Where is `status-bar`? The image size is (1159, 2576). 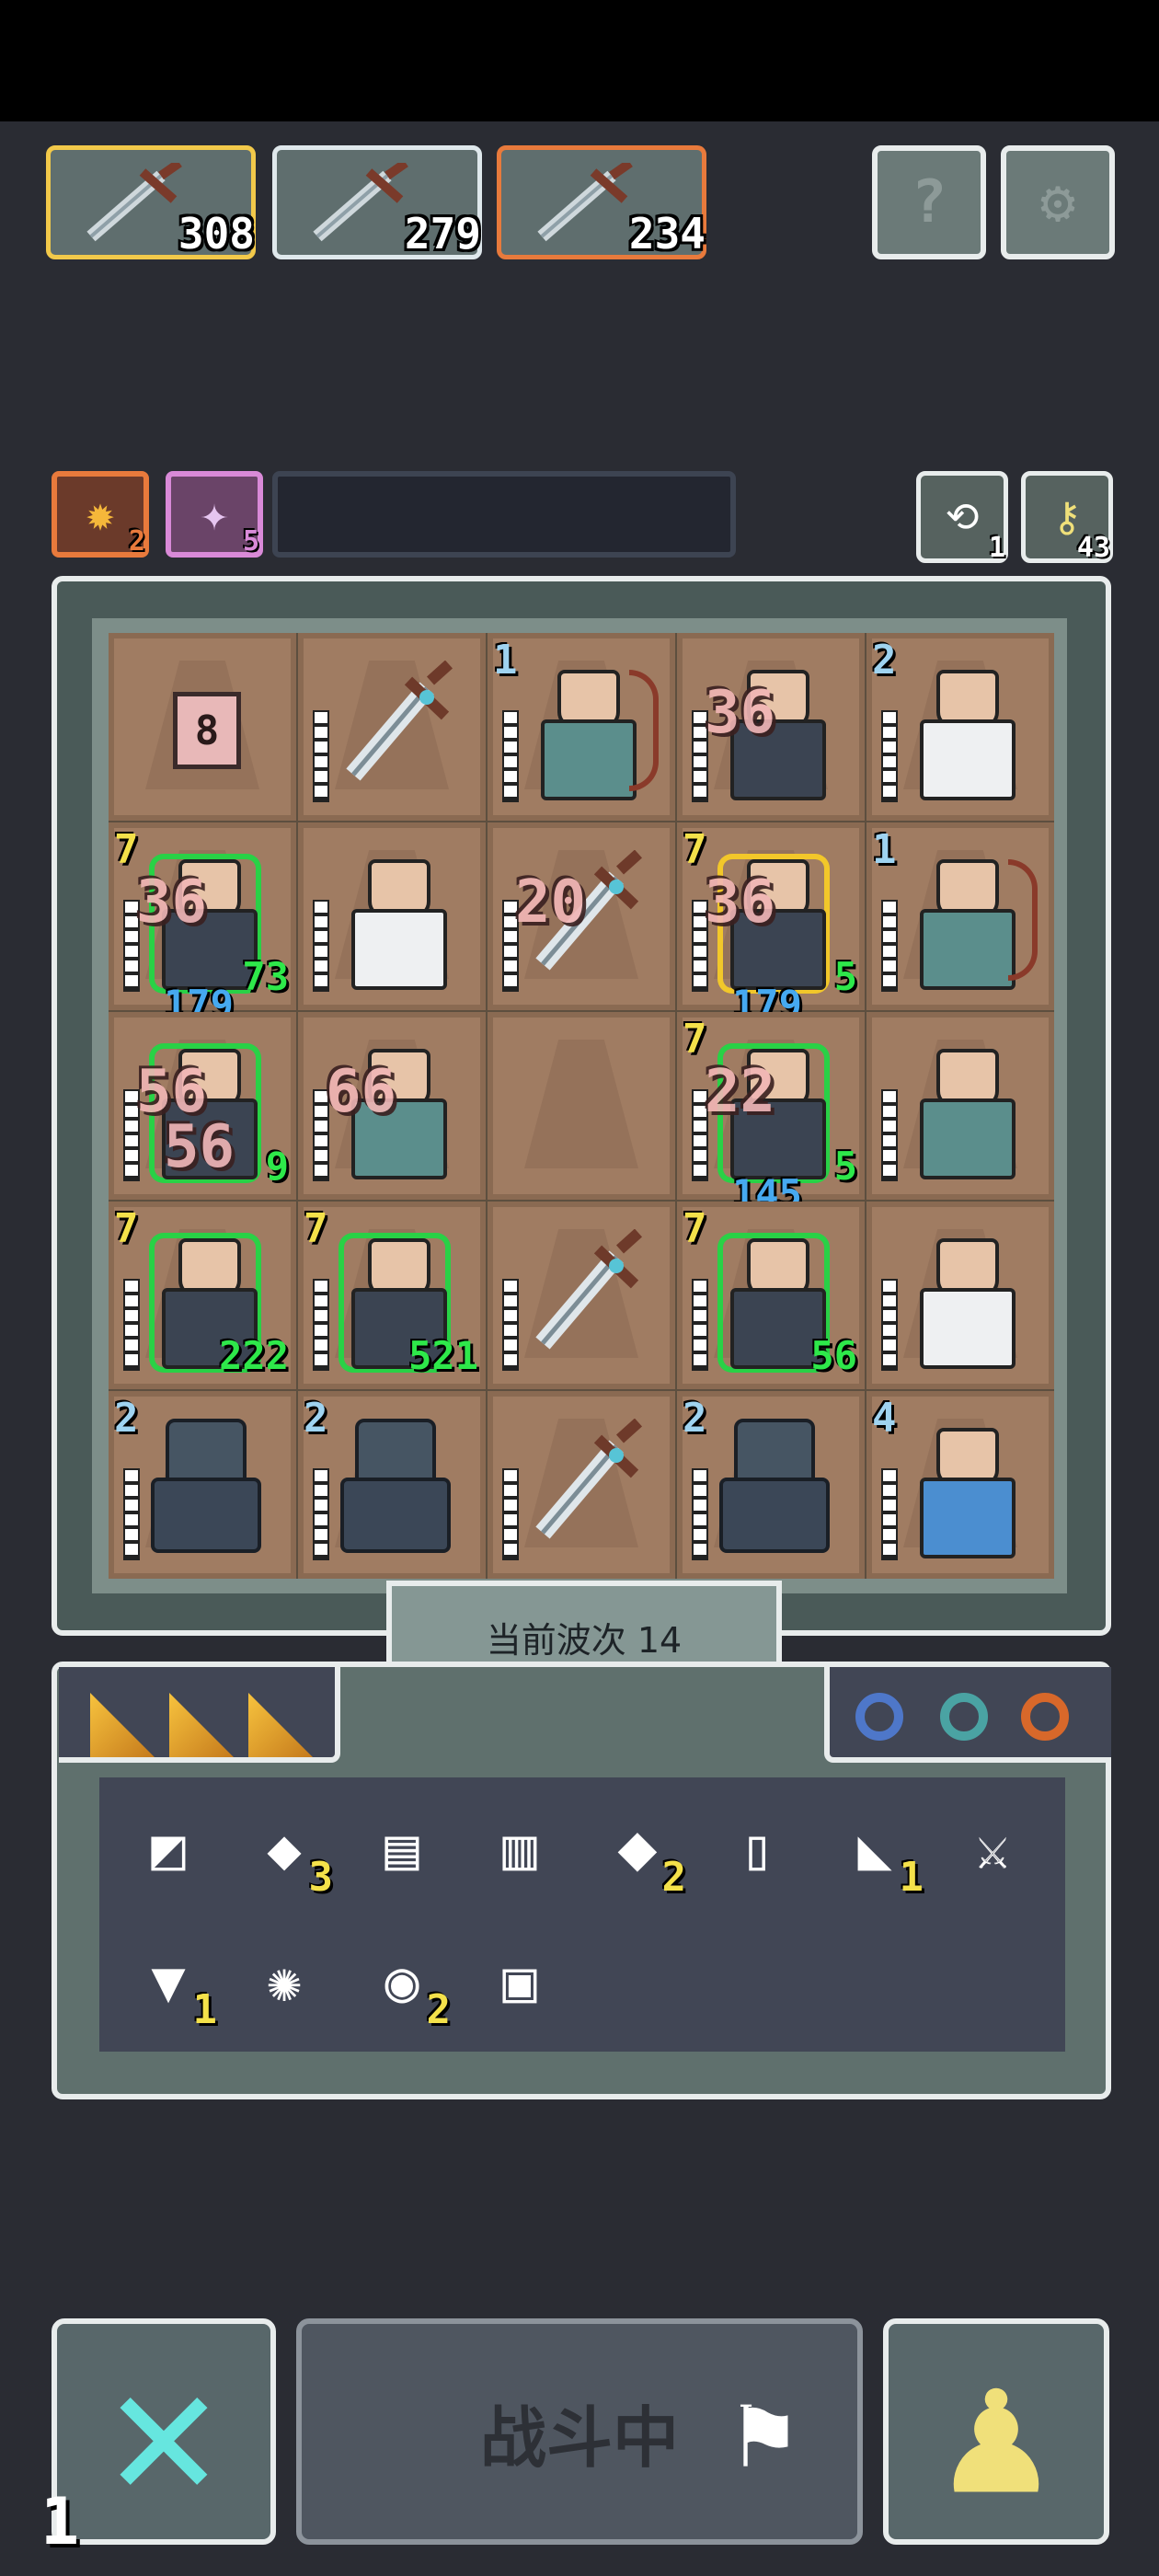
status-bar is located at coordinates (579, 60).